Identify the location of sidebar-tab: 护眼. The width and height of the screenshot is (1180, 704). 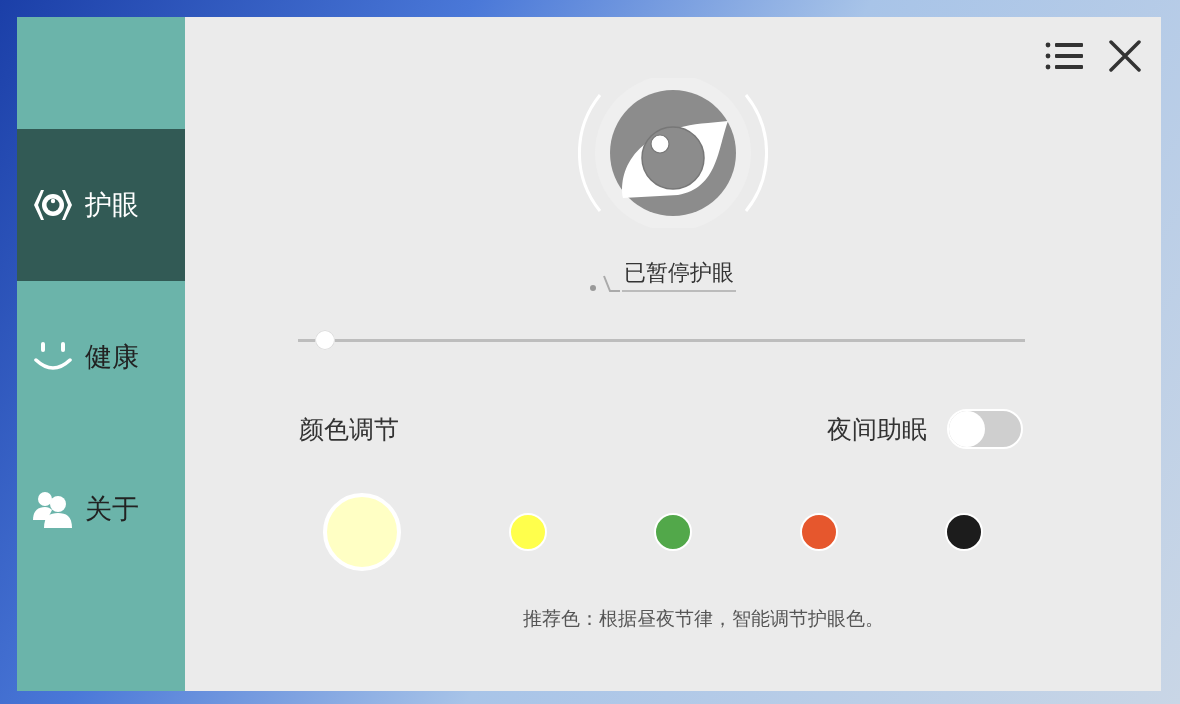
(101, 205).